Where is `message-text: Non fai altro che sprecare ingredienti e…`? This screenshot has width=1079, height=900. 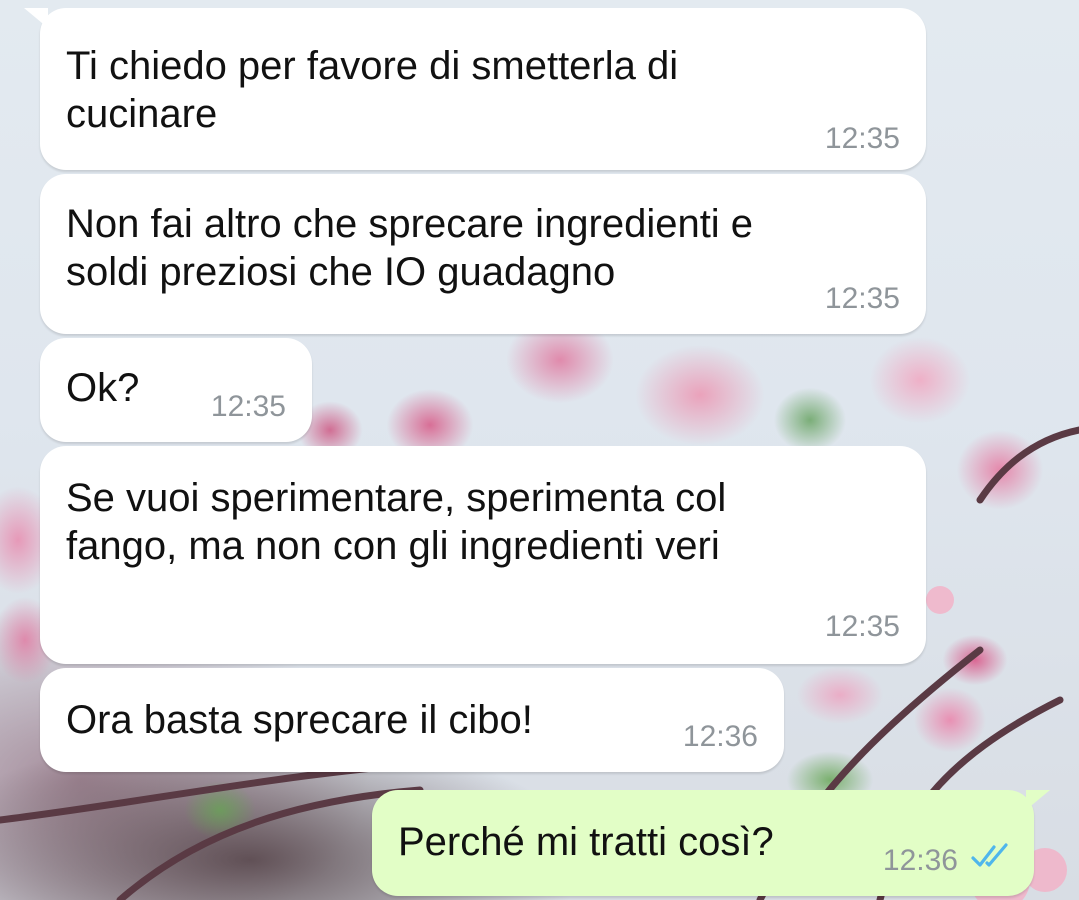
message-text: Non fai altro che sprecare ingredienti e… is located at coordinates (409, 248).